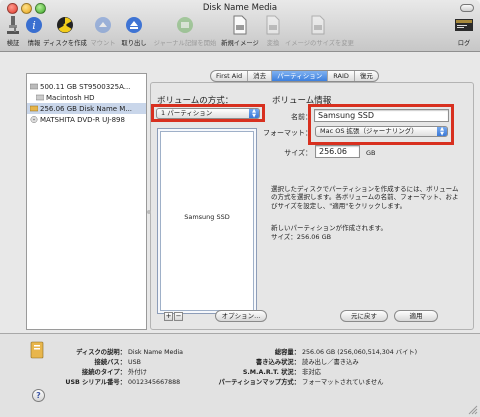  I want to click on new-partition-note: 新しいパーティションが作成されます。, so click(329, 228).